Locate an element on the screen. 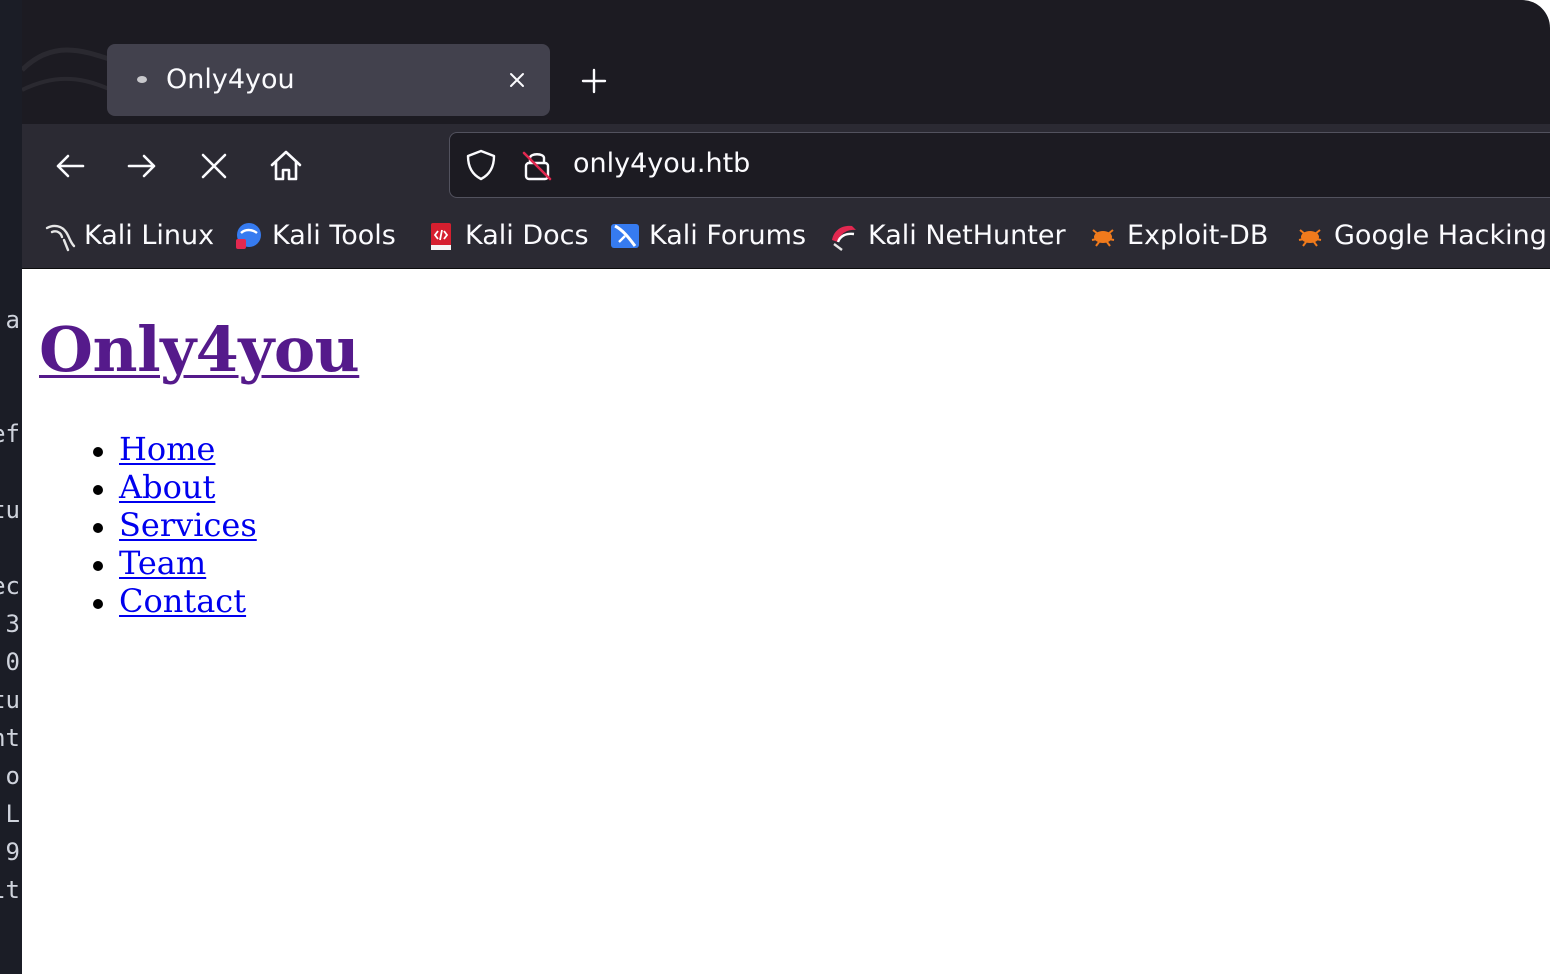  bookmark-kali-linux: Kali Linux is located at coordinates (129, 236).